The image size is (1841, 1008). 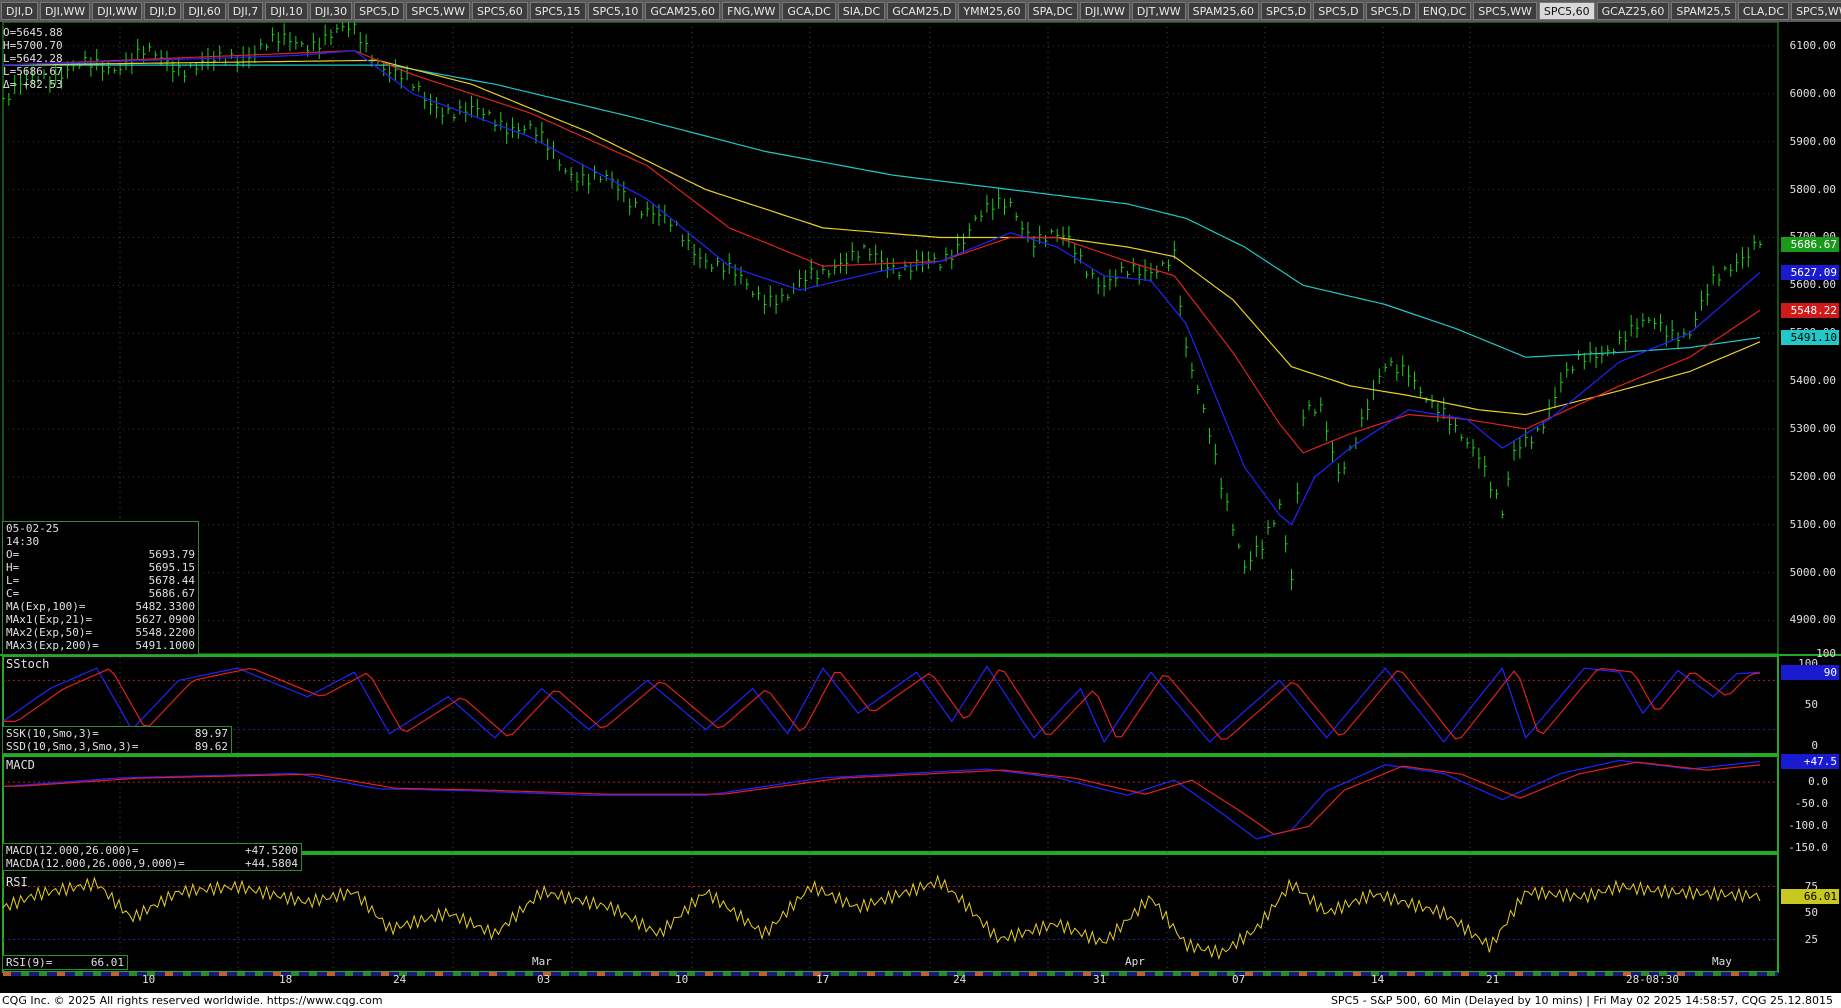 What do you see at coordinates (751, 11) in the screenshot?
I see `symbol-tab: FNG,WW` at bounding box center [751, 11].